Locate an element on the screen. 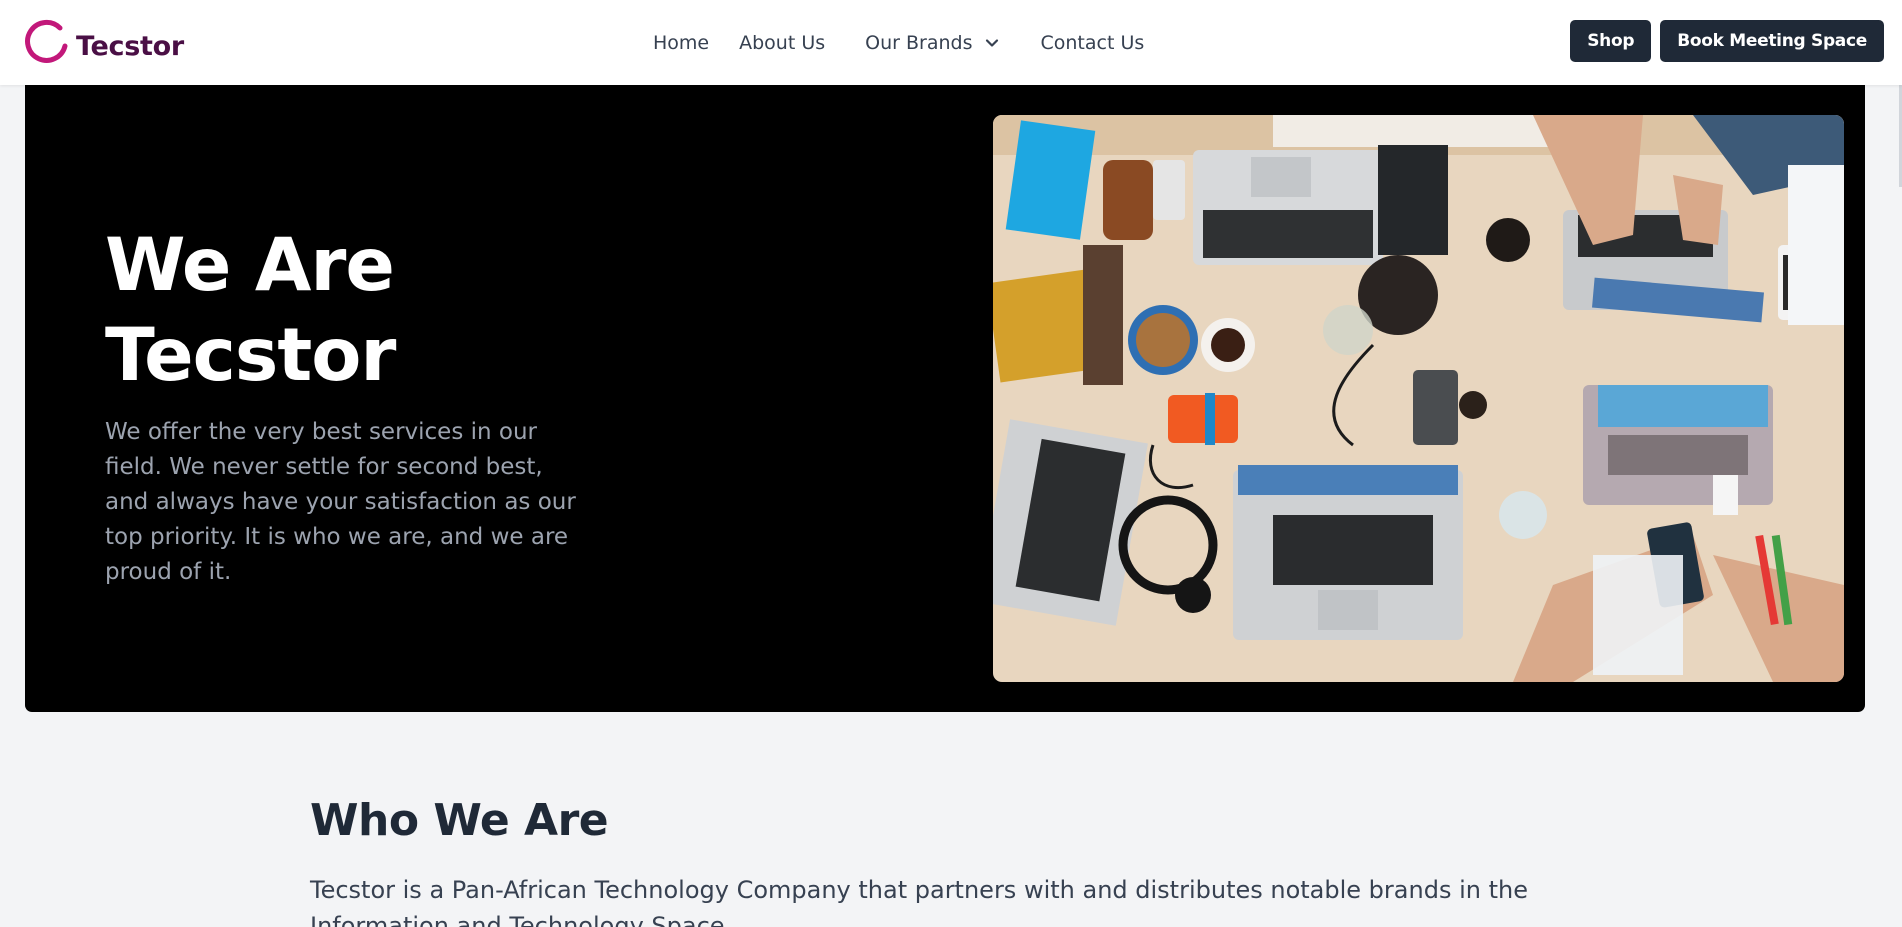 This screenshot has width=1902, height=927. nav-buttons: Shop Book Meeting Space is located at coordinates (1727, 41).